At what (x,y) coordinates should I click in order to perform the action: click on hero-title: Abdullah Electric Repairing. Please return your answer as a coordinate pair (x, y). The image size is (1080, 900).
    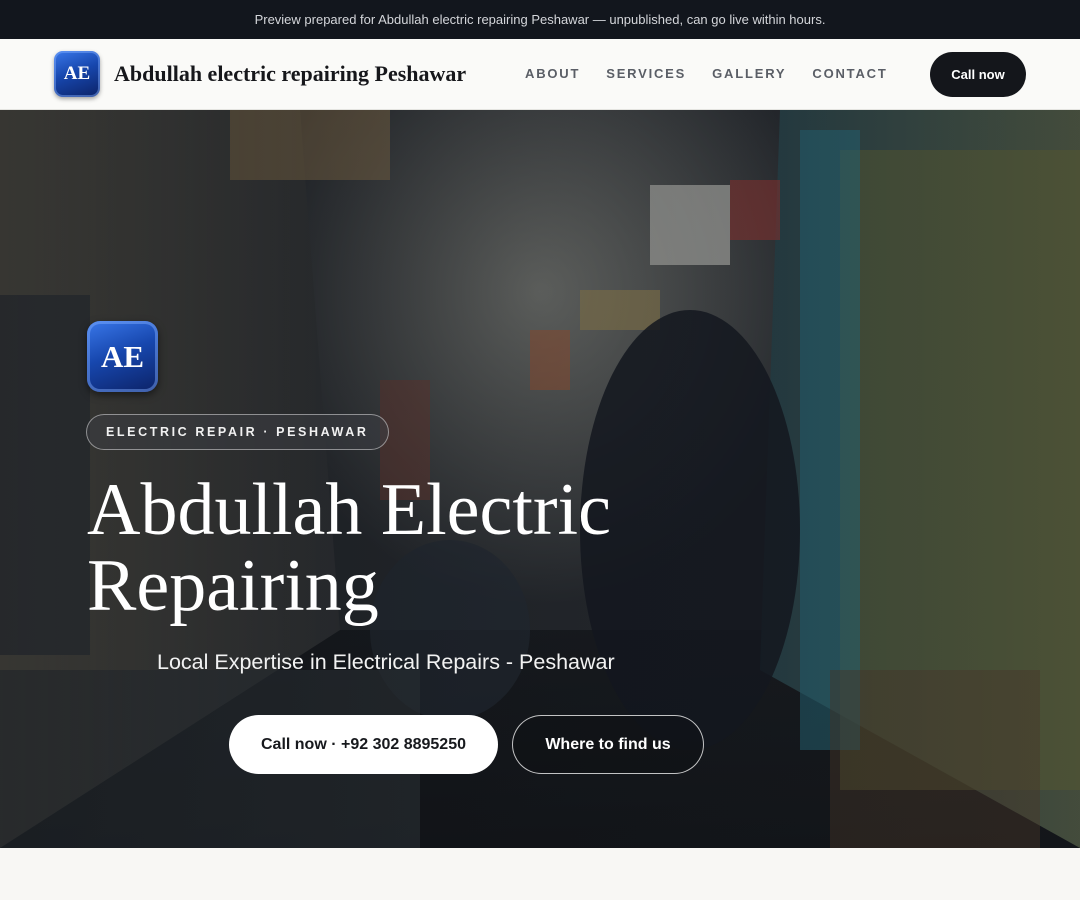
    Looking at the image, I should click on (397, 548).